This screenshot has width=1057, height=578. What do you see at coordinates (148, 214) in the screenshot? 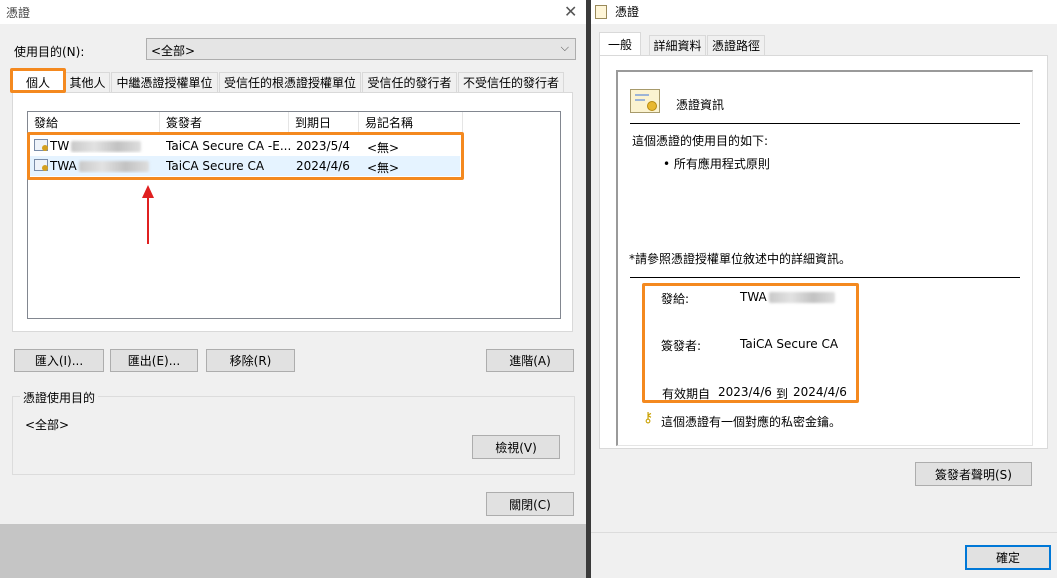
I see `red-arrow` at bounding box center [148, 214].